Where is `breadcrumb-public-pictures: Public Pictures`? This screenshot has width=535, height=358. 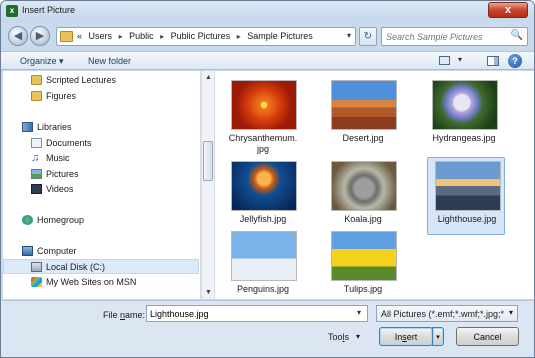
breadcrumb-public-pictures: Public Pictures is located at coordinates (201, 36).